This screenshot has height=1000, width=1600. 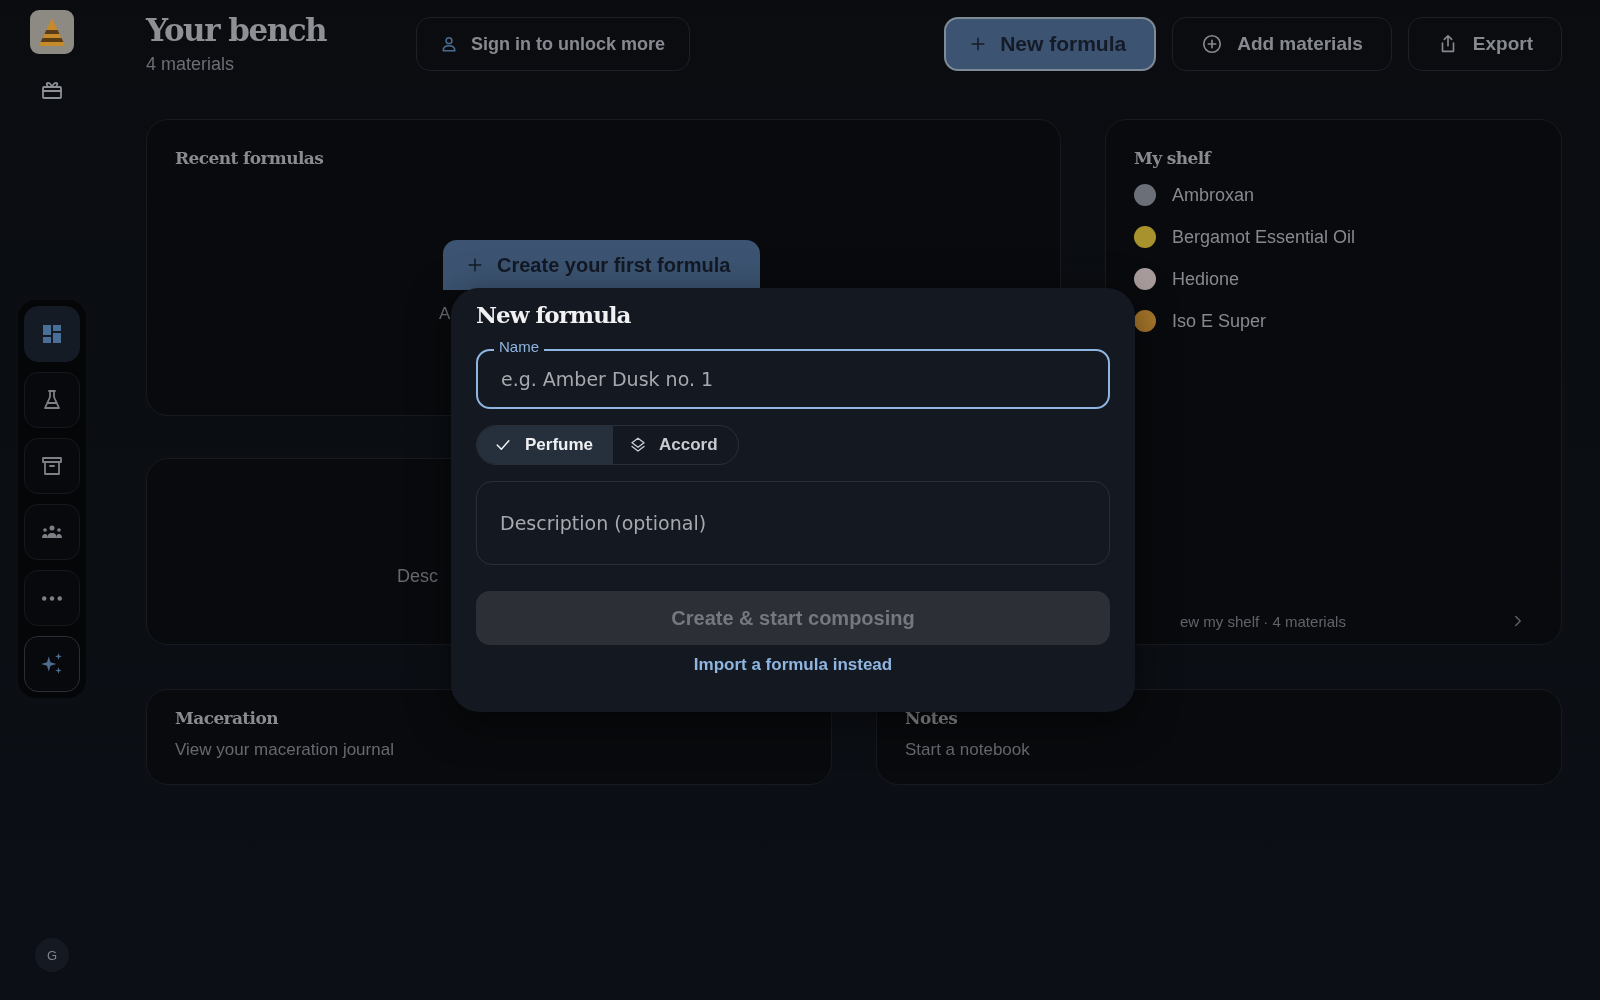 I want to click on page-title: Your bench, so click(x=237, y=30).